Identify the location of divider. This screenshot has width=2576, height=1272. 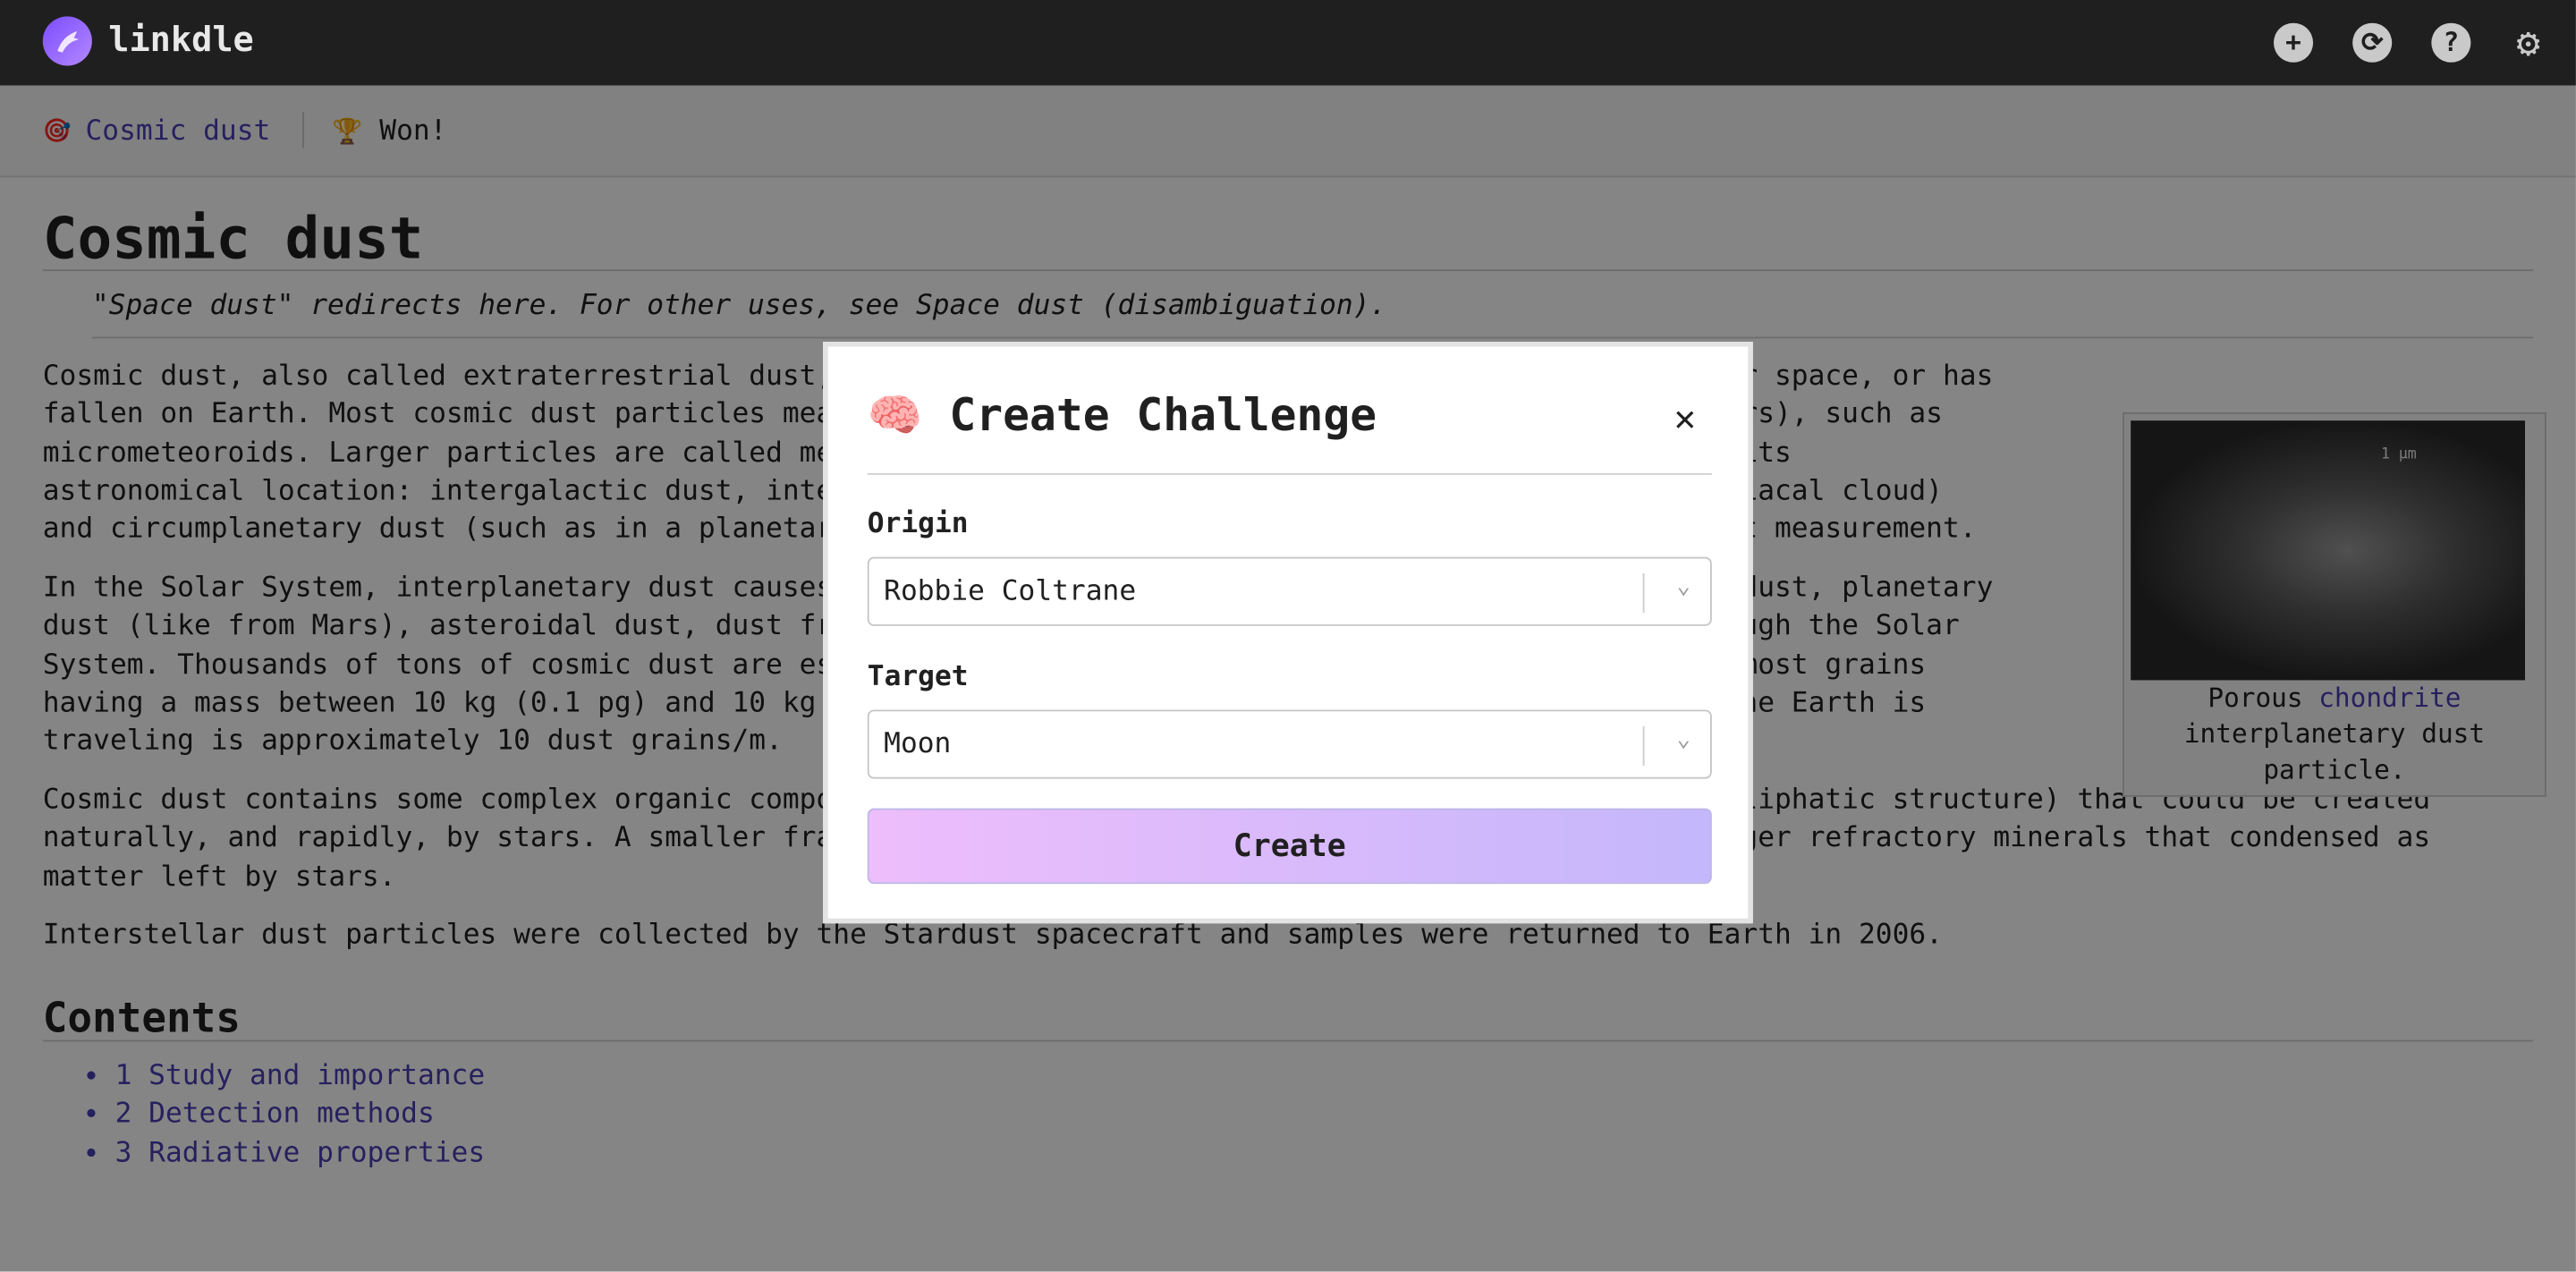
(1289, 473).